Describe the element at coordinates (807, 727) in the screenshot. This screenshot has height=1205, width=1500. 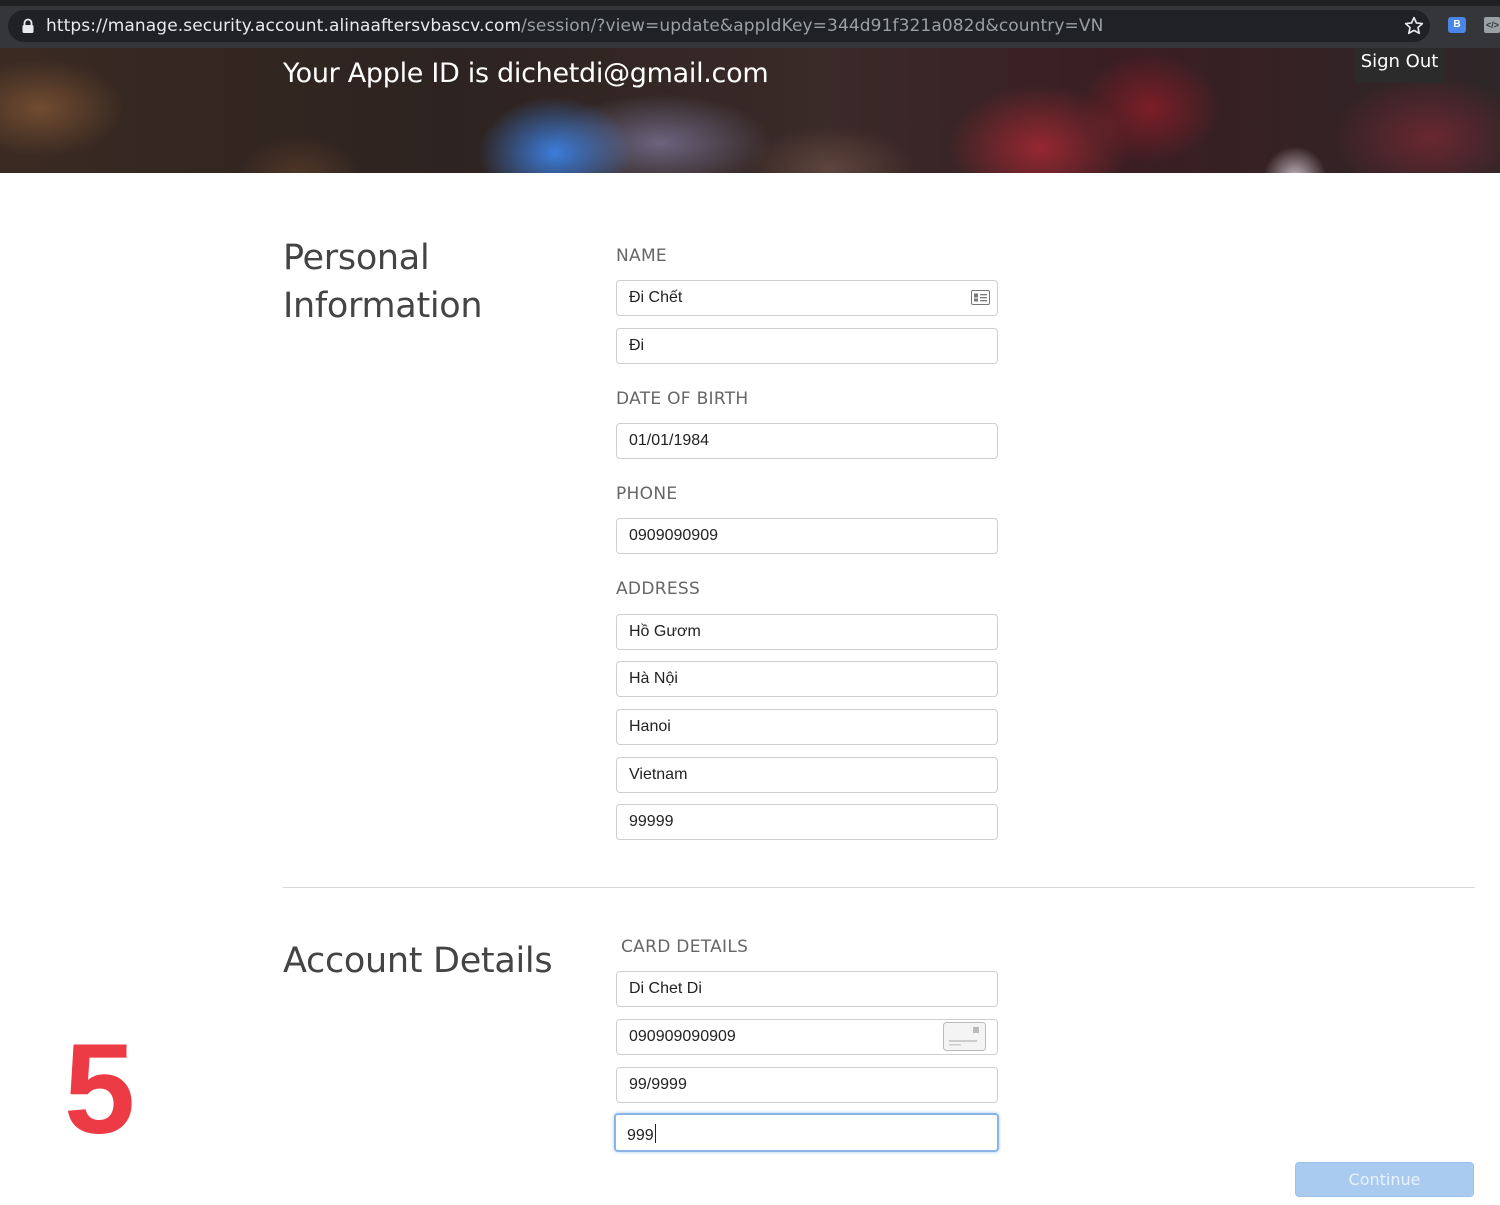
I see `address-city-field: Hanoi` at that location.